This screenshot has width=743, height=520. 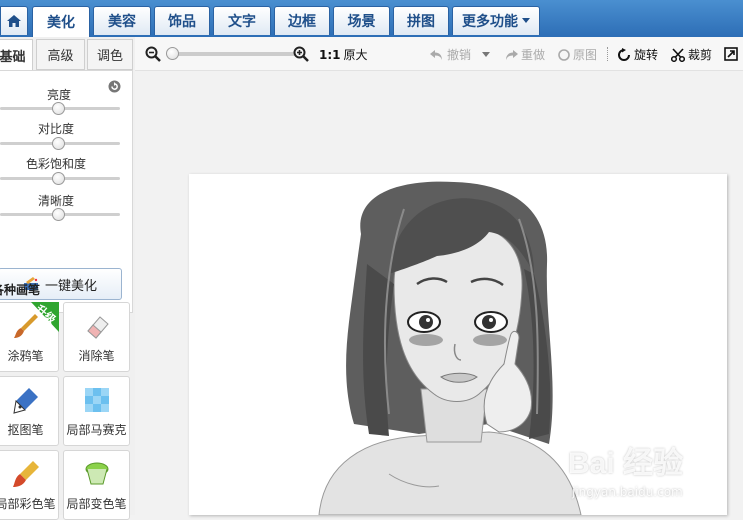 I want to click on brightness-label: 亮度, so click(x=58, y=95).